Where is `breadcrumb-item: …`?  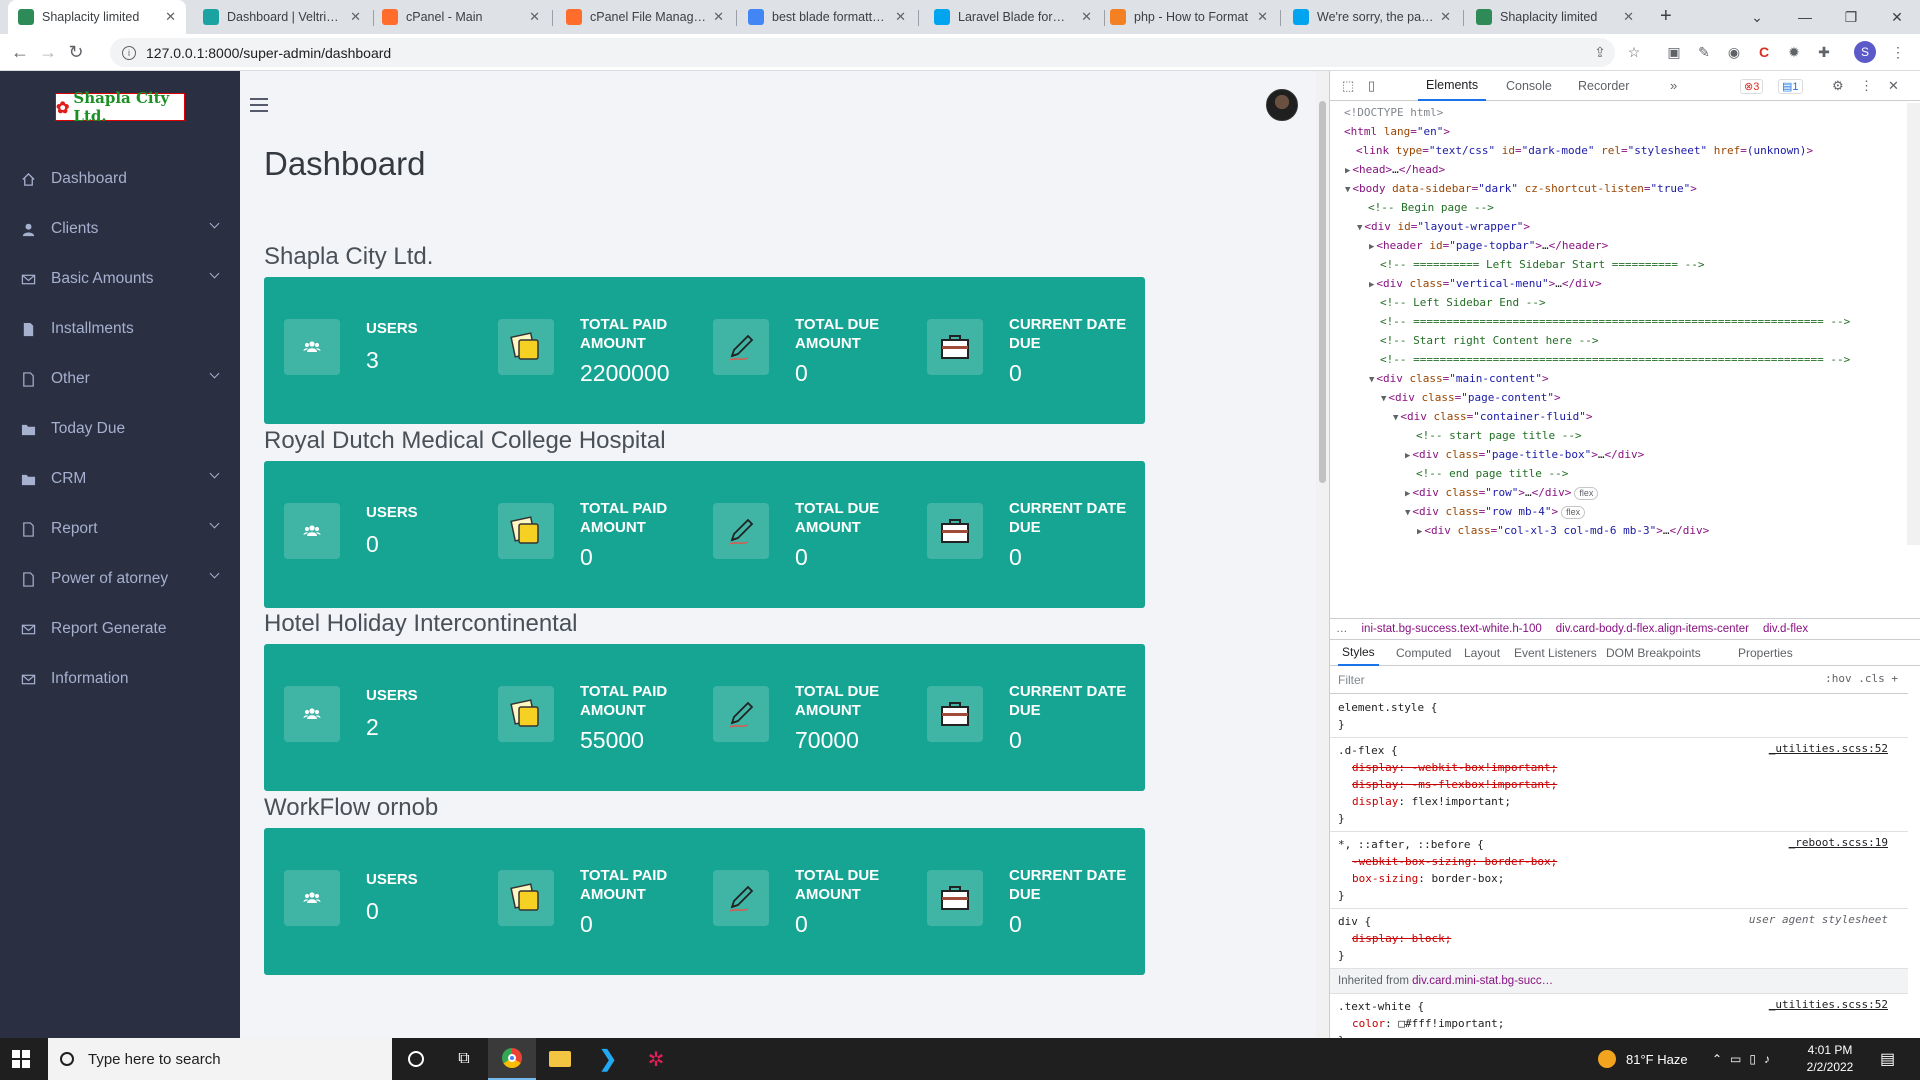
breadcrumb-item: … is located at coordinates (1342, 629).